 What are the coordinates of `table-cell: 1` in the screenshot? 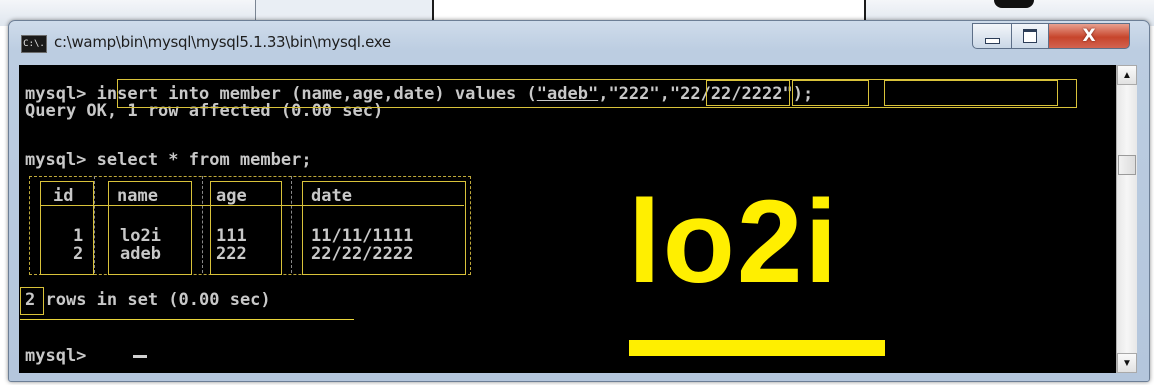 It's located at (78, 236).